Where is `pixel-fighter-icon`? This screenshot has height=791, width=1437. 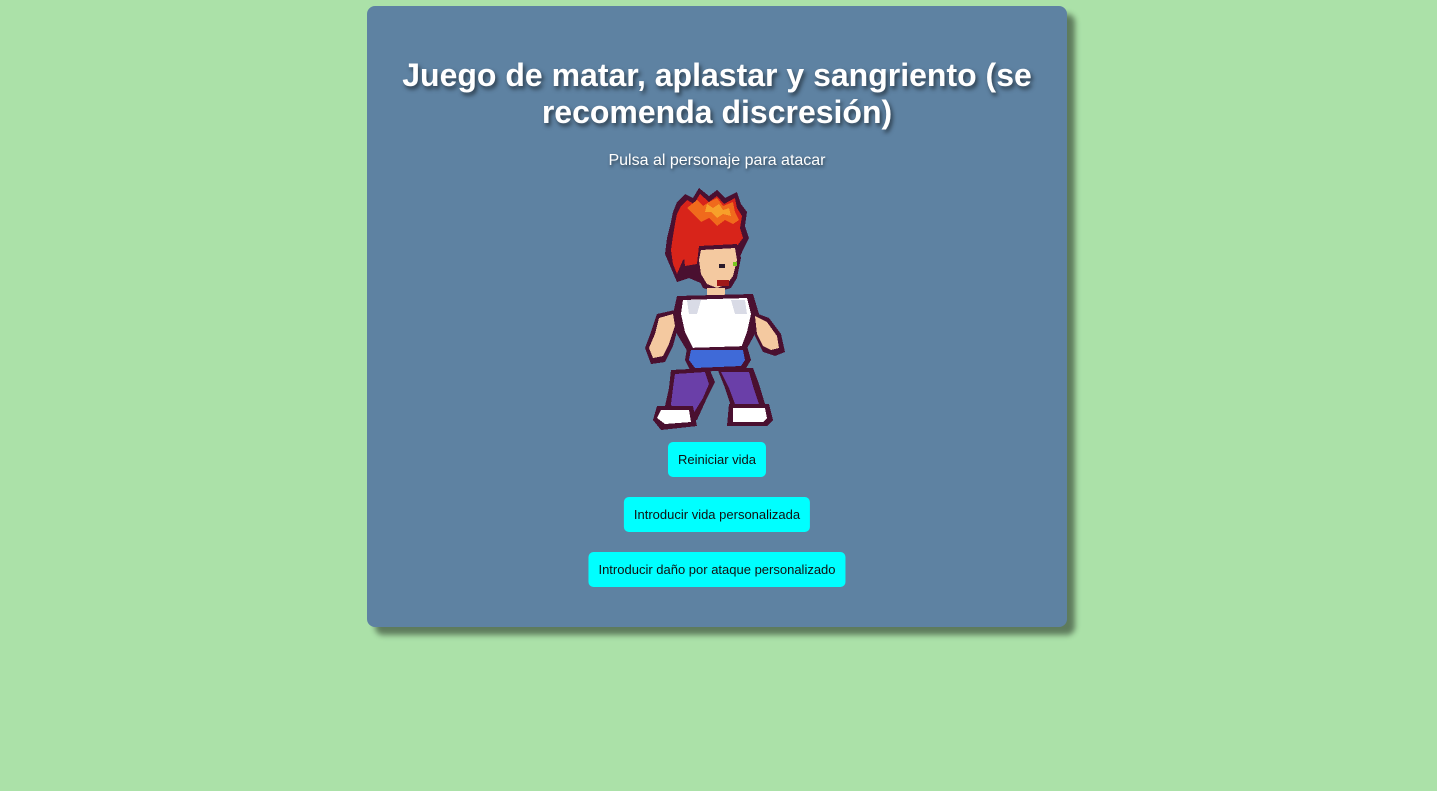
pixel-fighter-icon is located at coordinates (715, 309).